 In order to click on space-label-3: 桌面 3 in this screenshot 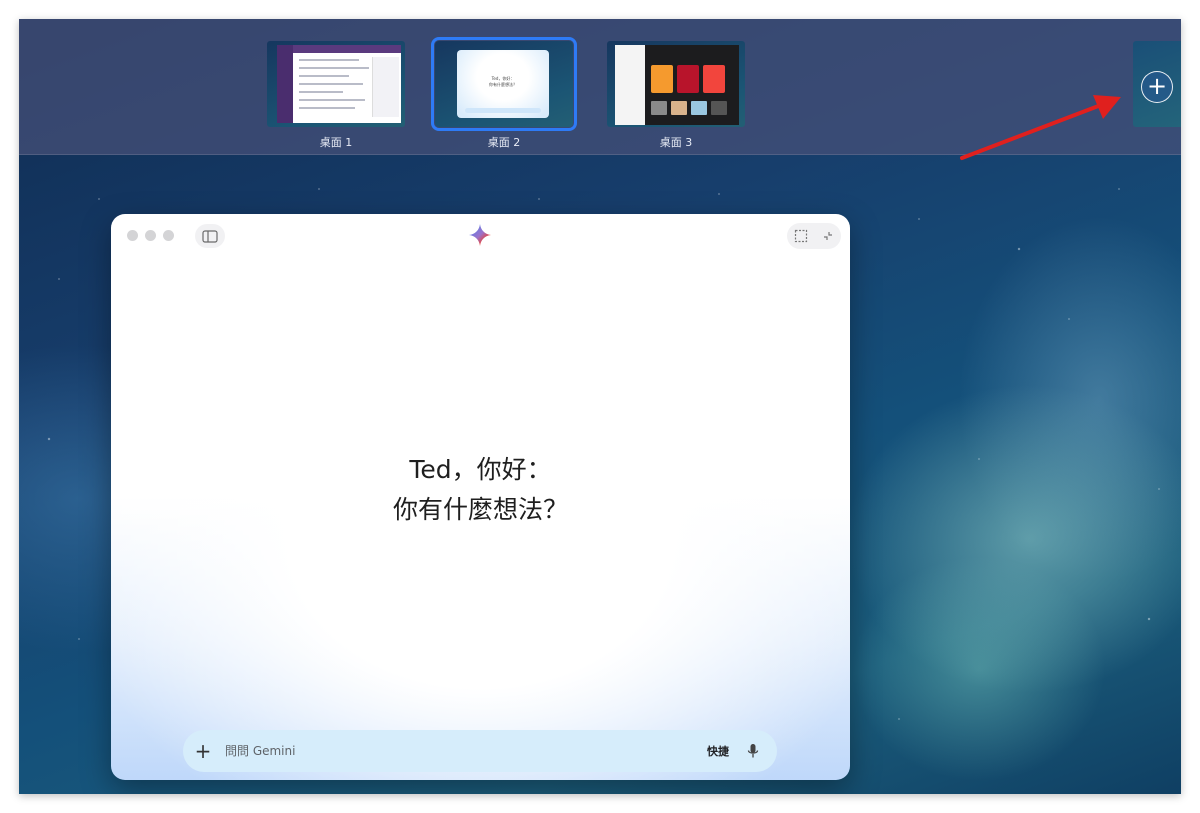, I will do `click(676, 142)`.